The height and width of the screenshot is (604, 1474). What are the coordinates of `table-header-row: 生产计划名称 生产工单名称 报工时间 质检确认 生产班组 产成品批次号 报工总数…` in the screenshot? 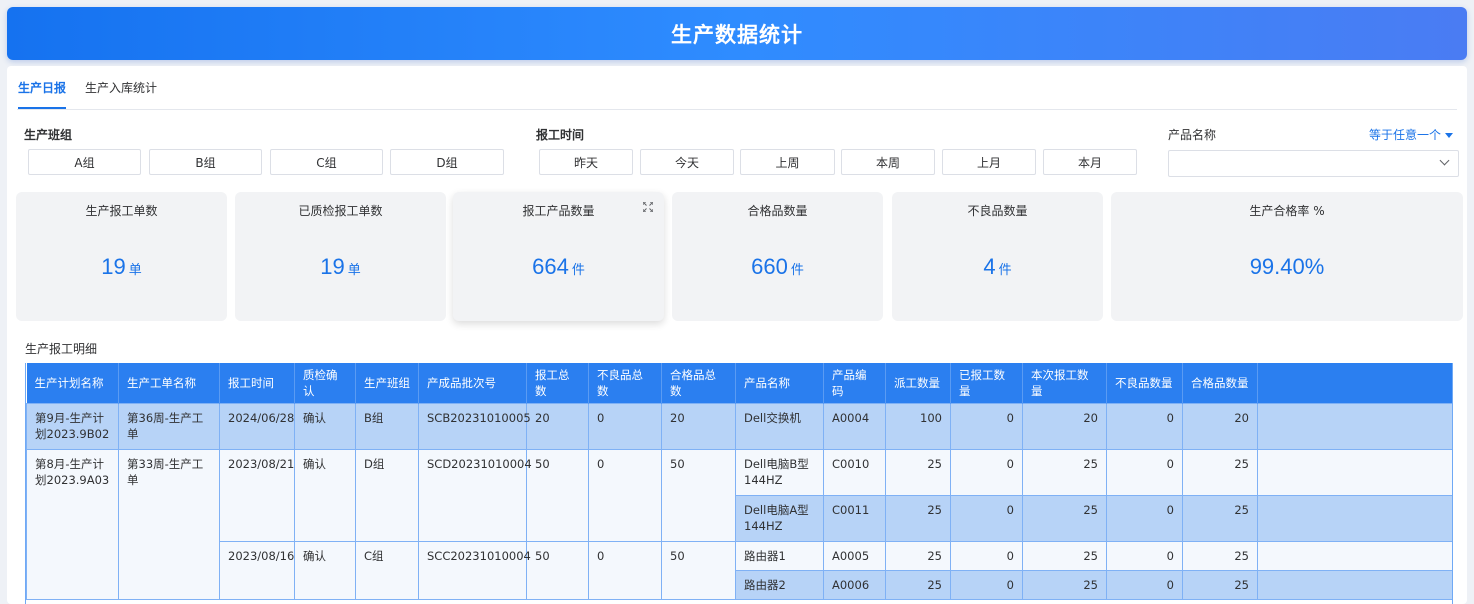 It's located at (739, 383).